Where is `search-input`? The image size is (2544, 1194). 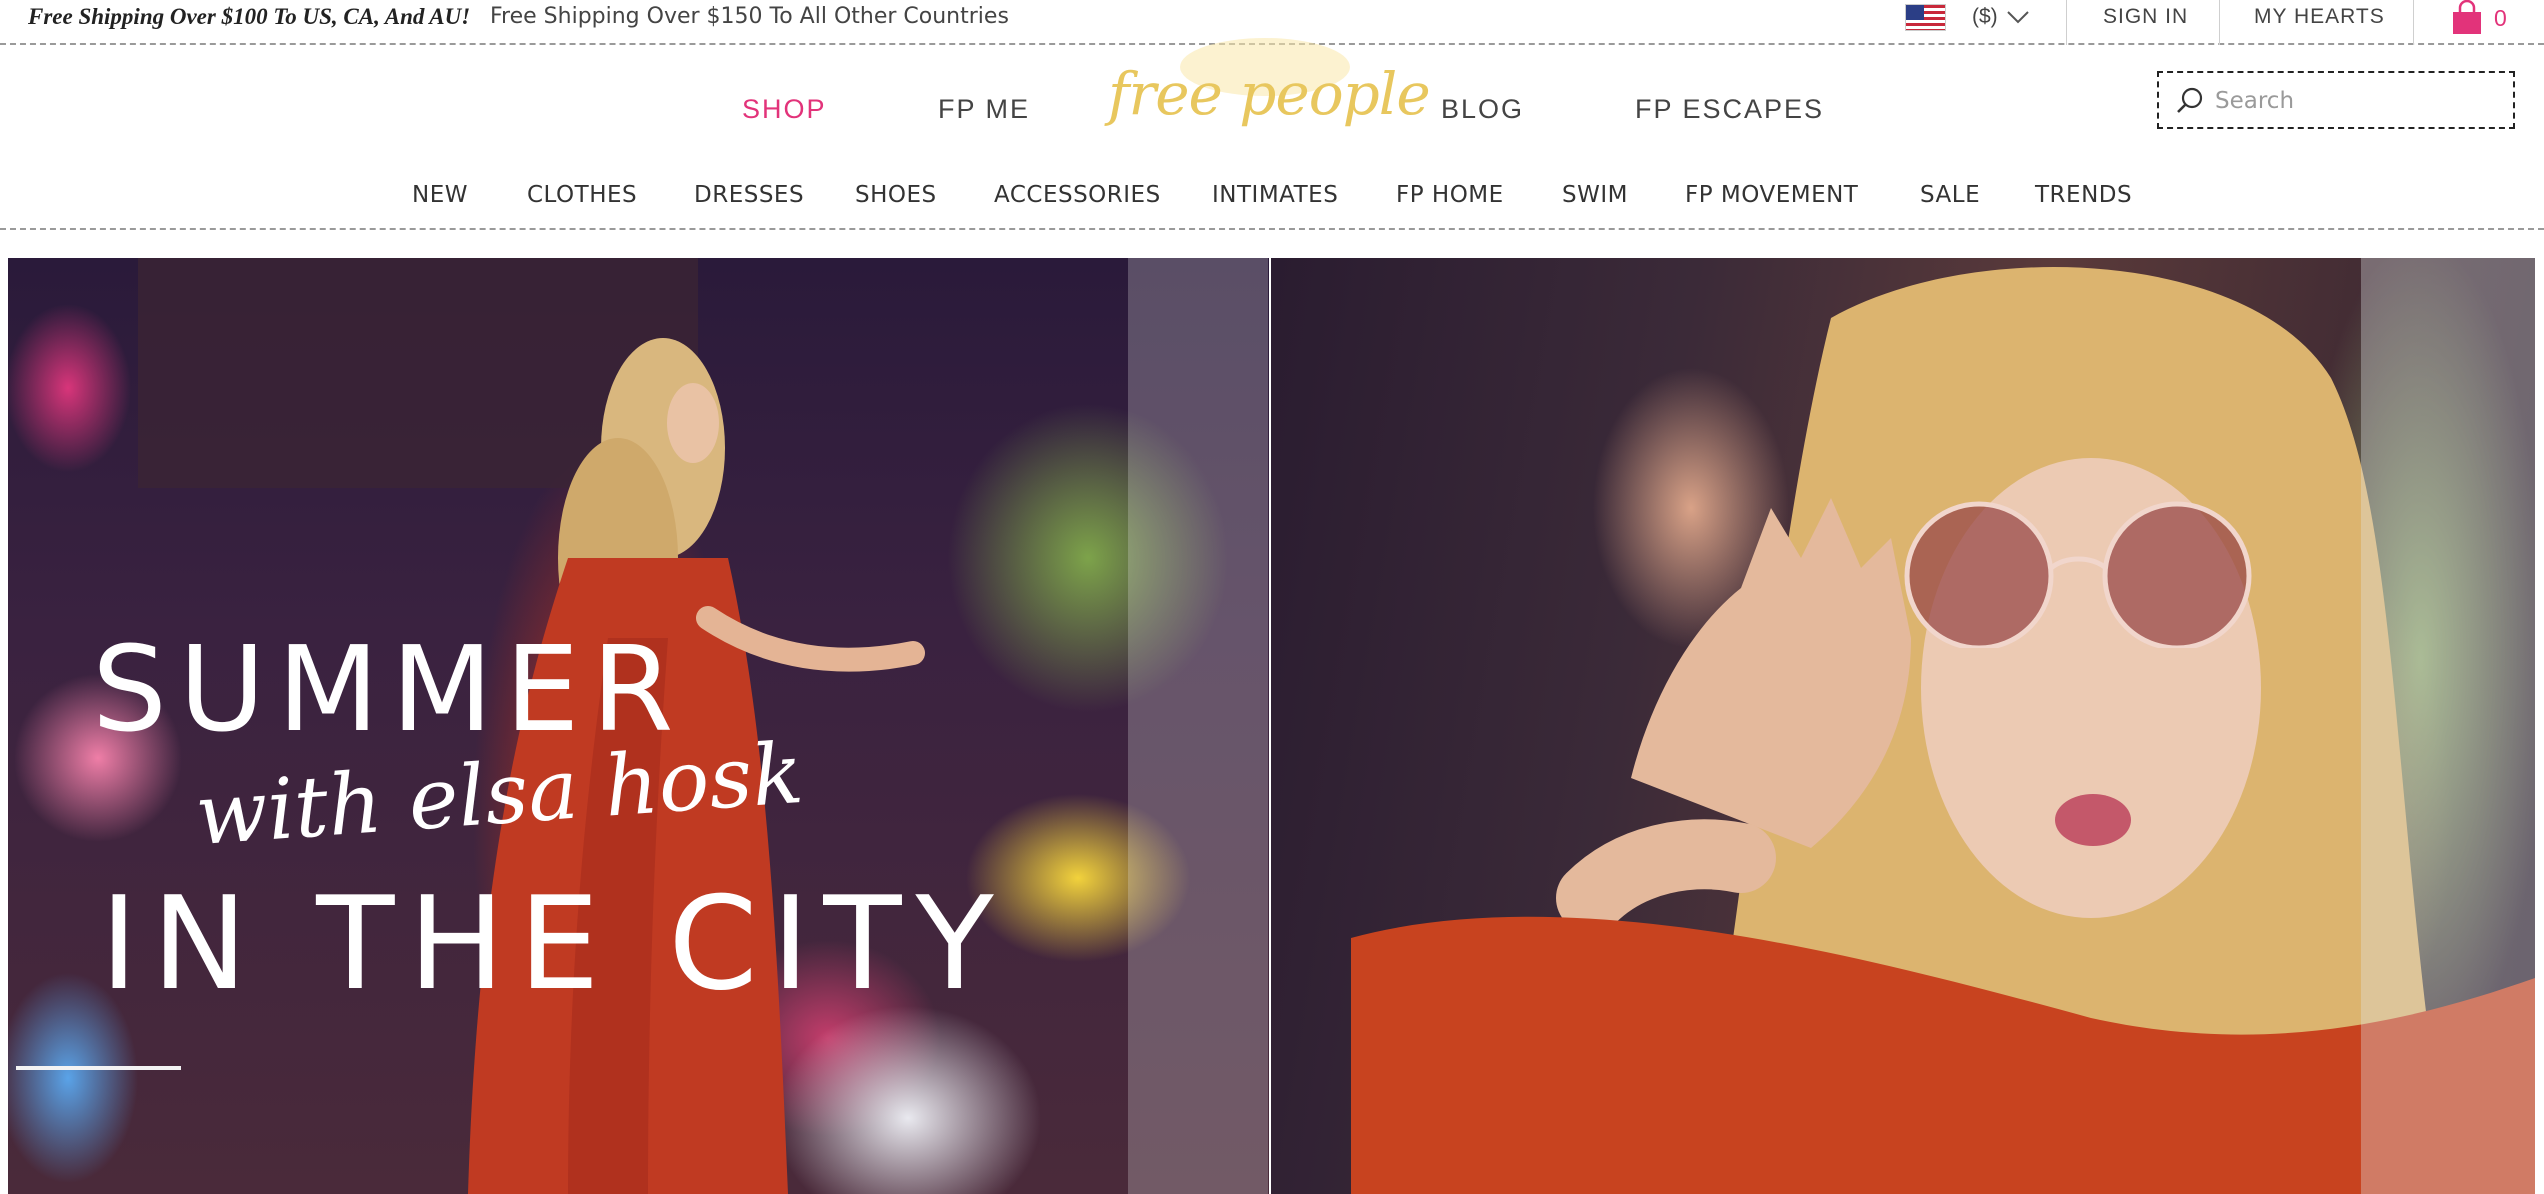 search-input is located at coordinates (2360, 101).